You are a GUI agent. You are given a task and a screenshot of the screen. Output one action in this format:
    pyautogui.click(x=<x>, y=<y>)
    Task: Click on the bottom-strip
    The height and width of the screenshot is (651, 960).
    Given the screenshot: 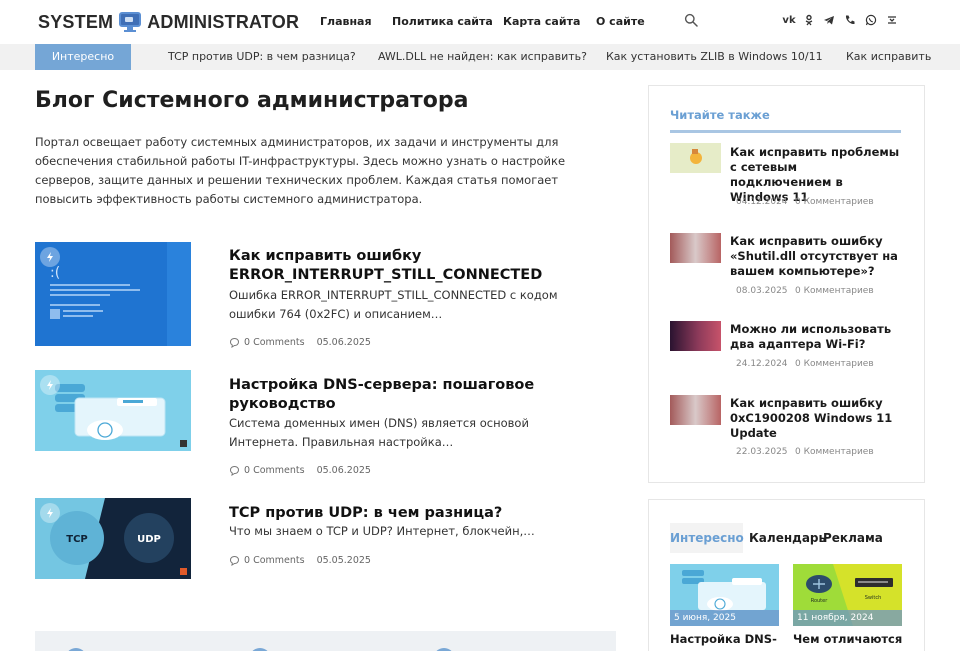 What is the action you would take?
    pyautogui.click(x=325, y=641)
    